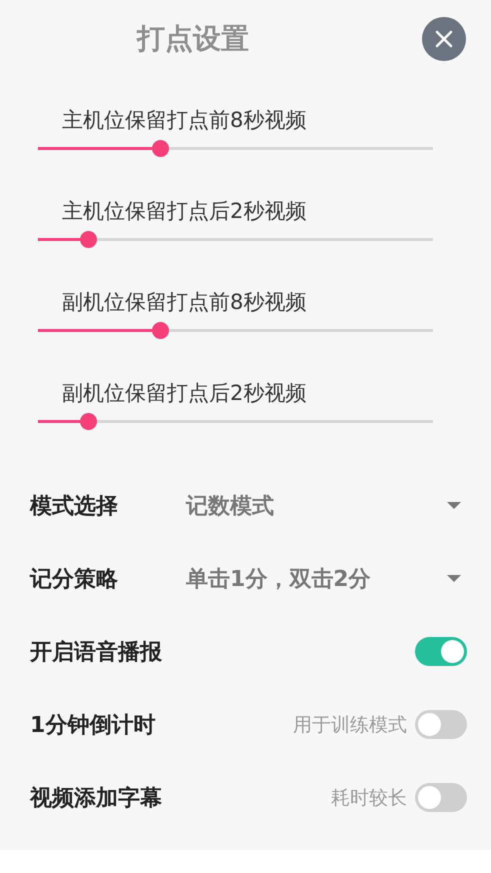  What do you see at coordinates (326, 505) in the screenshot?
I see `dropdown: 记数模式` at bounding box center [326, 505].